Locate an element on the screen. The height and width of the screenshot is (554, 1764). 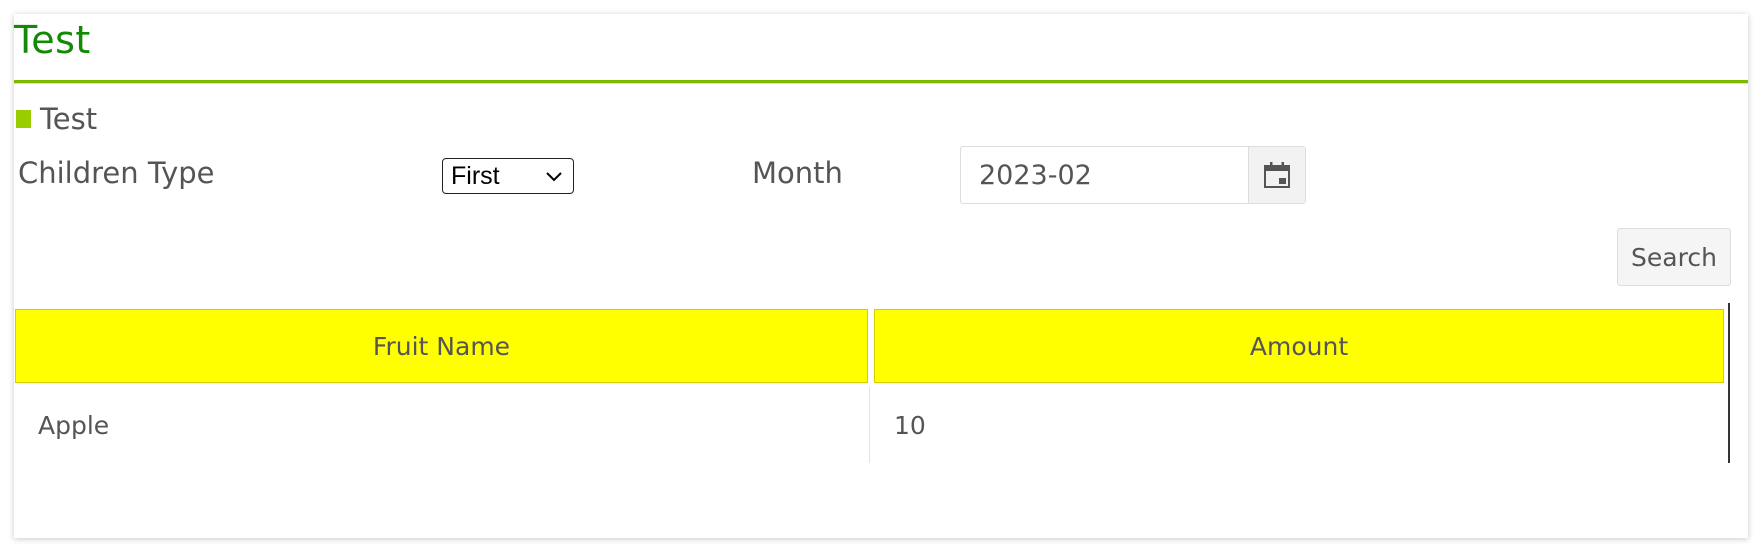
children-type-select: First is located at coordinates (508, 176).